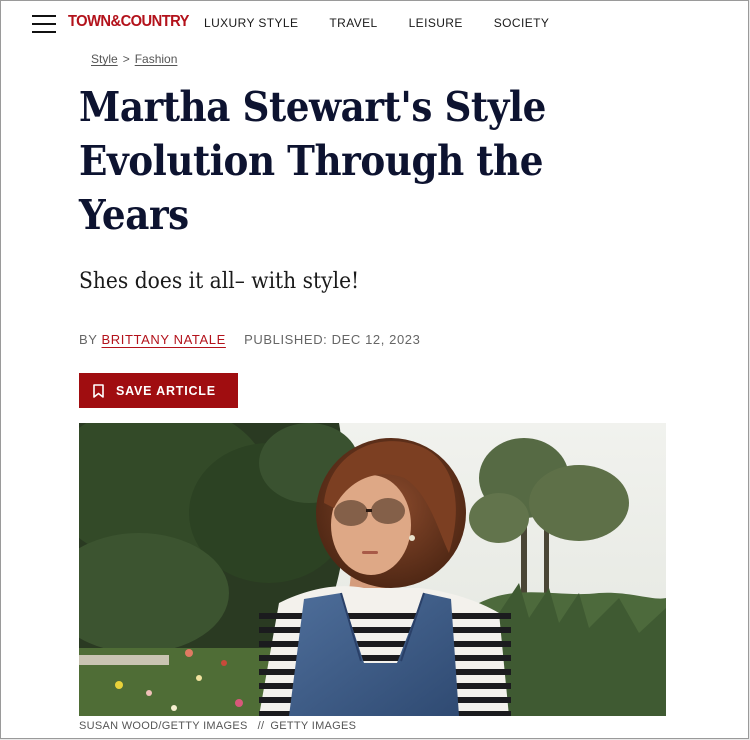 This screenshot has width=750, height=740. Describe the element at coordinates (219, 281) in the screenshot. I see `article-dek: Shes does it all– with style!` at that location.